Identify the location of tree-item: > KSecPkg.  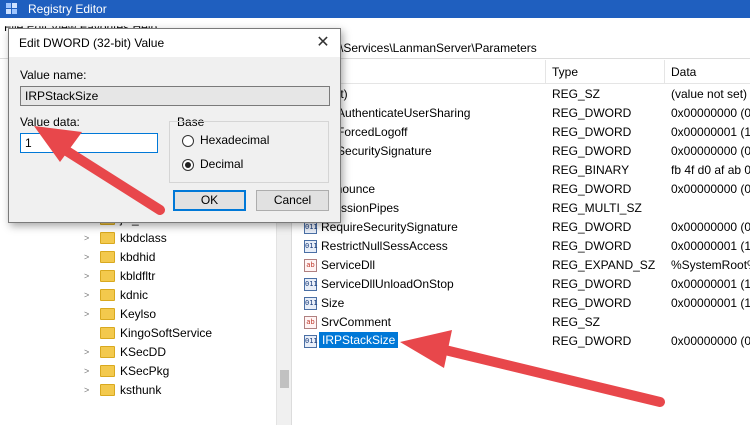
(137, 371).